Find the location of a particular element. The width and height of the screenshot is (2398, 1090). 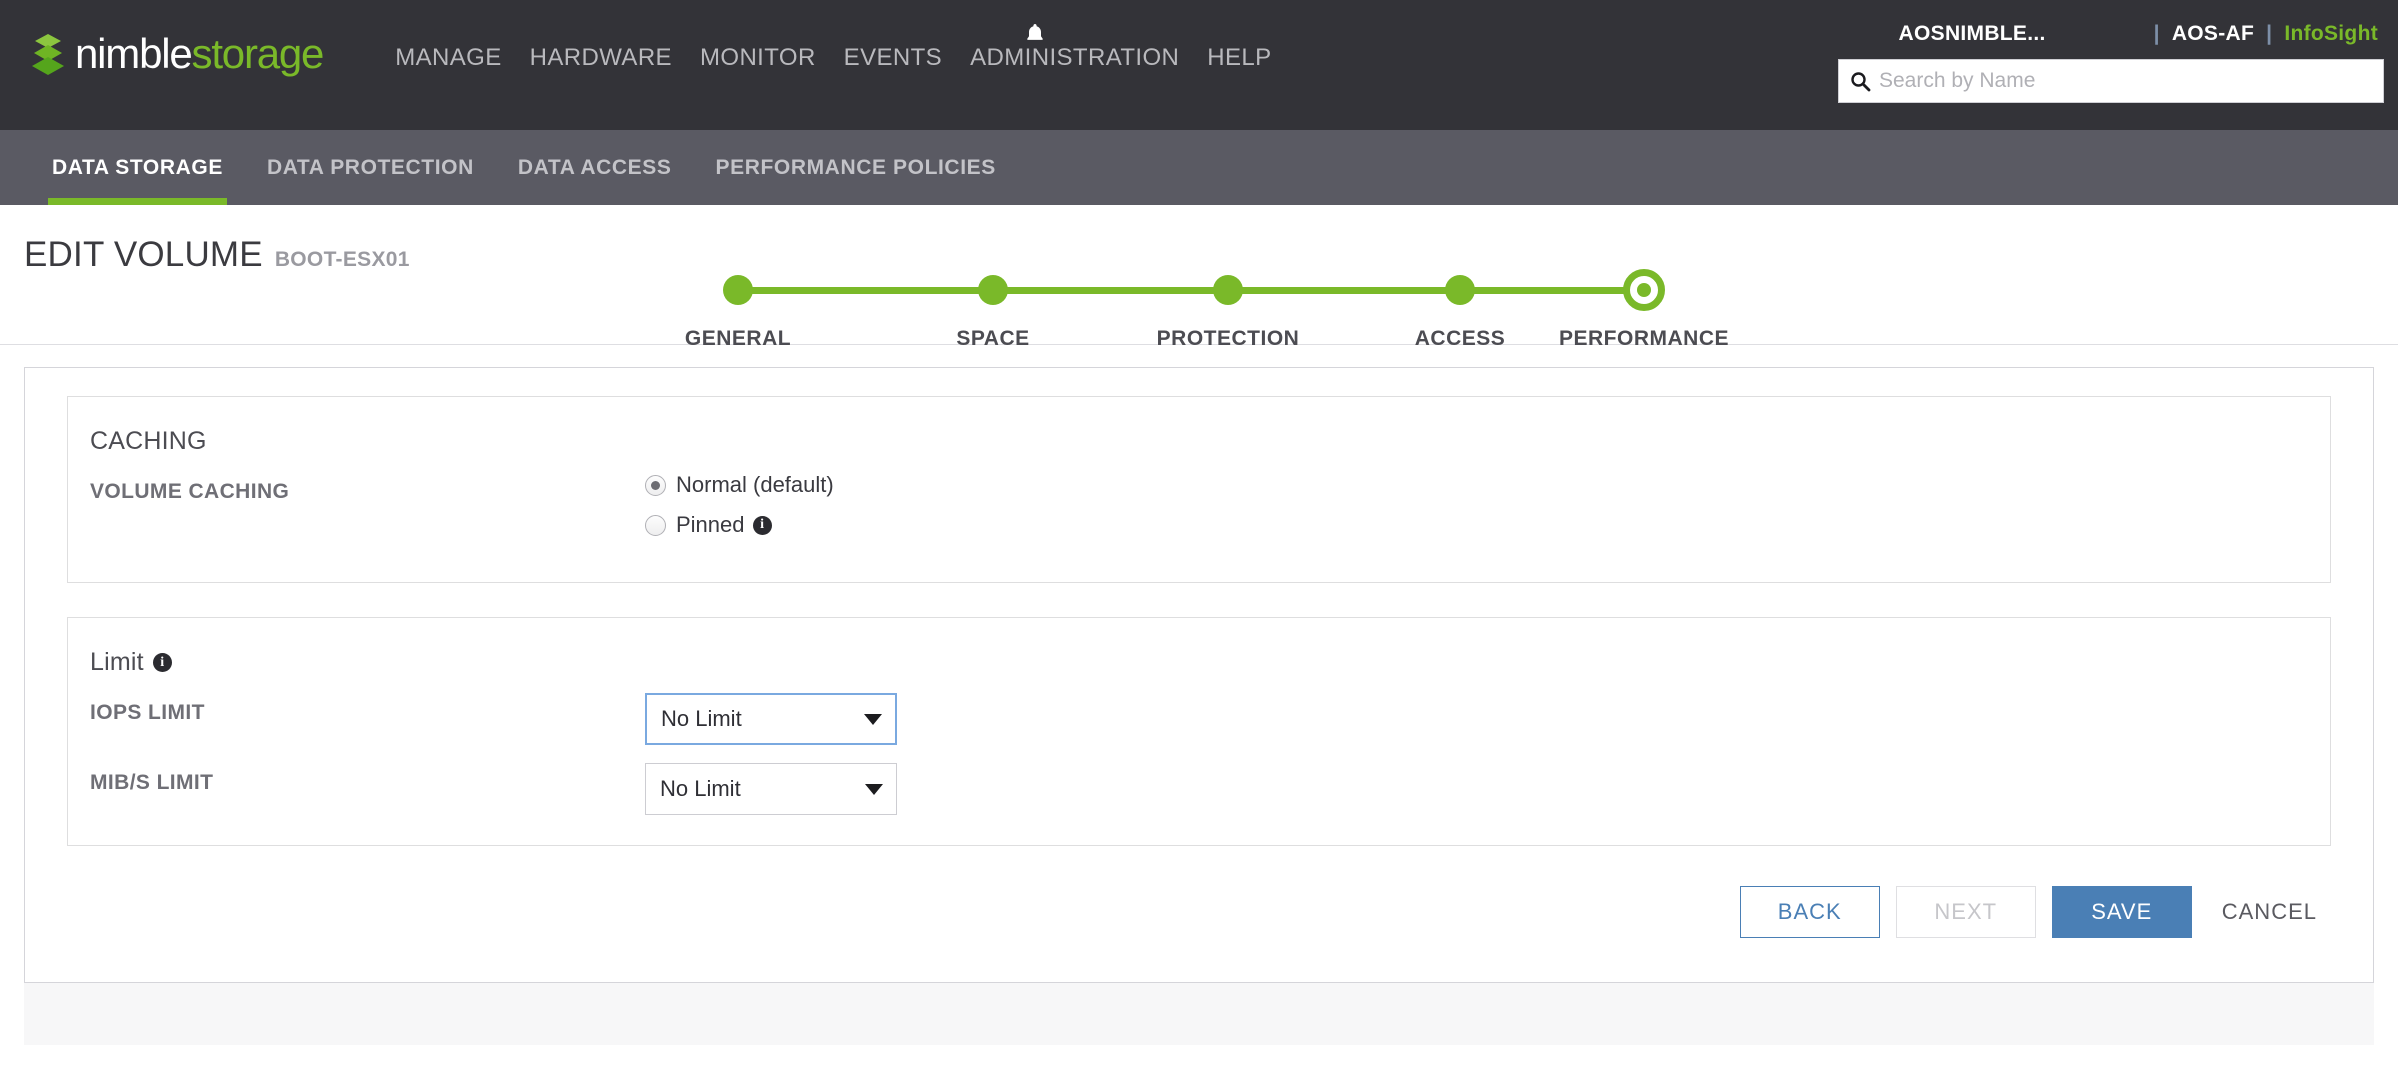

save-button: SAVE is located at coordinates (2121, 912).